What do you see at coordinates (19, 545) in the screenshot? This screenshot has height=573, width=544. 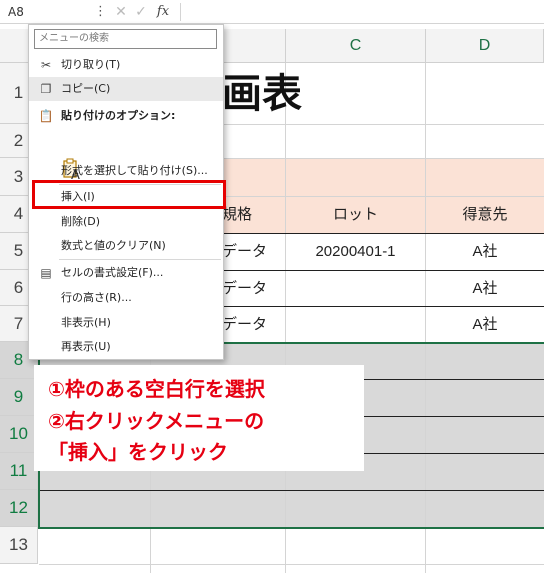 I see `row-header: 13` at bounding box center [19, 545].